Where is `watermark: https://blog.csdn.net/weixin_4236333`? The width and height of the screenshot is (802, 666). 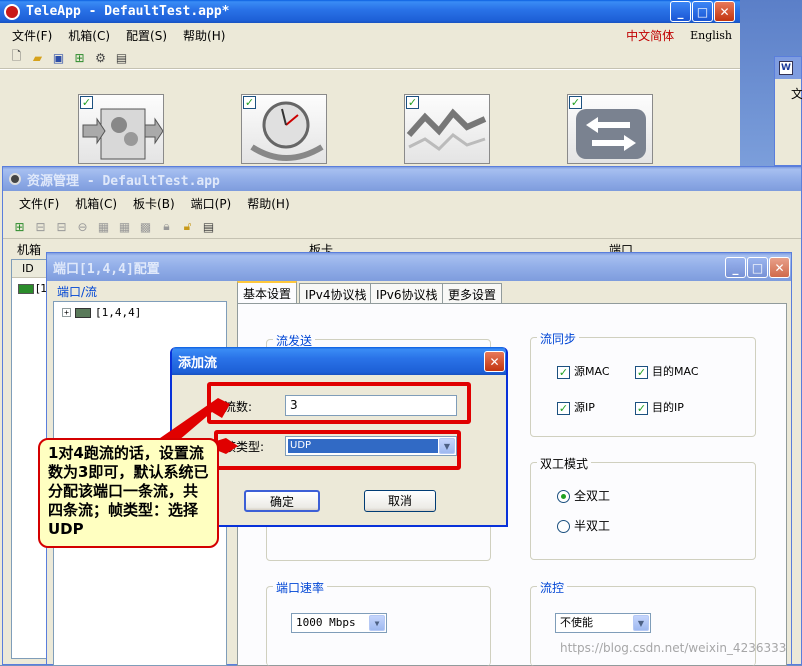
watermark: https://blog.csdn.net/weixin_4236333 is located at coordinates (673, 648).